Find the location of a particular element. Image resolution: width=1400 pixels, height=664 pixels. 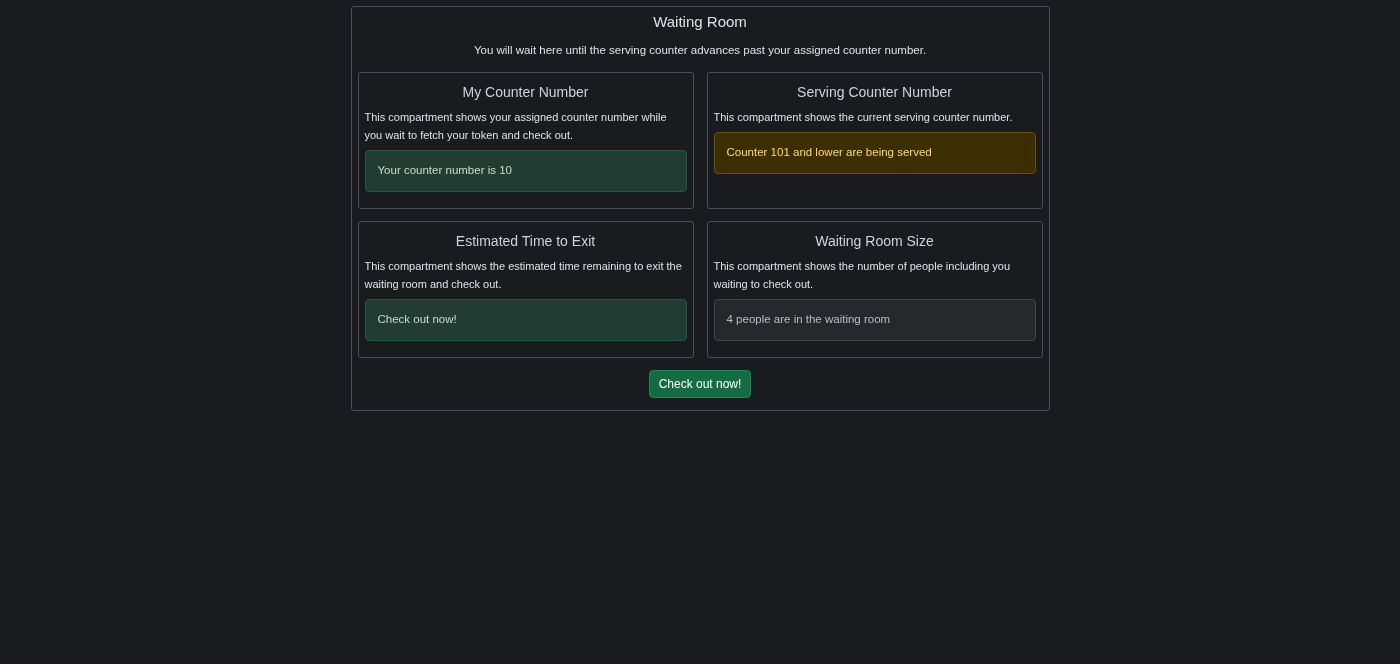

card-title: My Counter Number is located at coordinates (525, 92).